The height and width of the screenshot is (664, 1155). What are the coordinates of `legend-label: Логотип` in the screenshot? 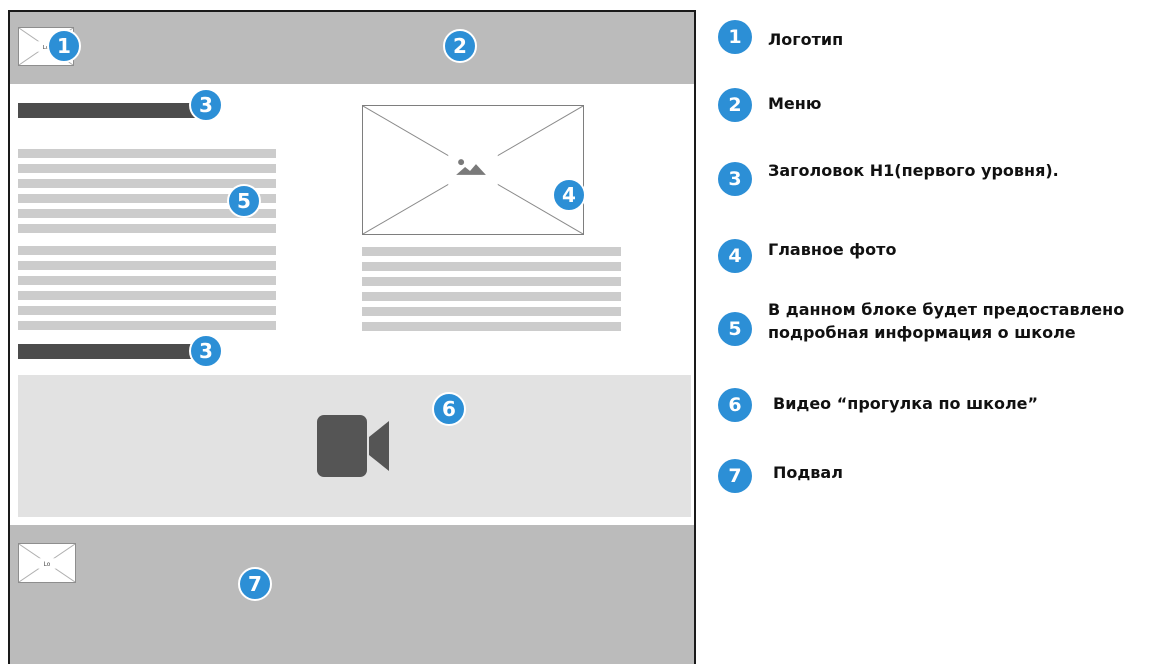 It's located at (806, 39).